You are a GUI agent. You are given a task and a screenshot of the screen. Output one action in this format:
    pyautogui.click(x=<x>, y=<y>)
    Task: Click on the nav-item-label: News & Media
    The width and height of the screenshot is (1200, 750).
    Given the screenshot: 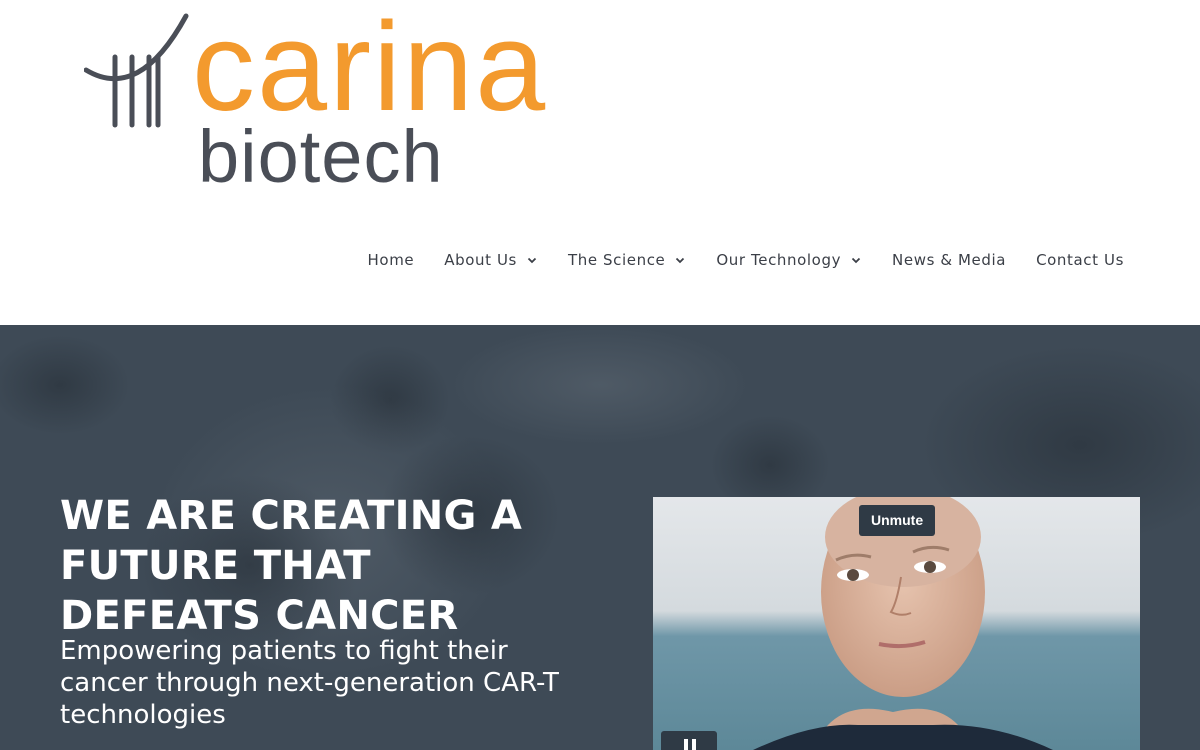 What is the action you would take?
    pyautogui.click(x=949, y=260)
    